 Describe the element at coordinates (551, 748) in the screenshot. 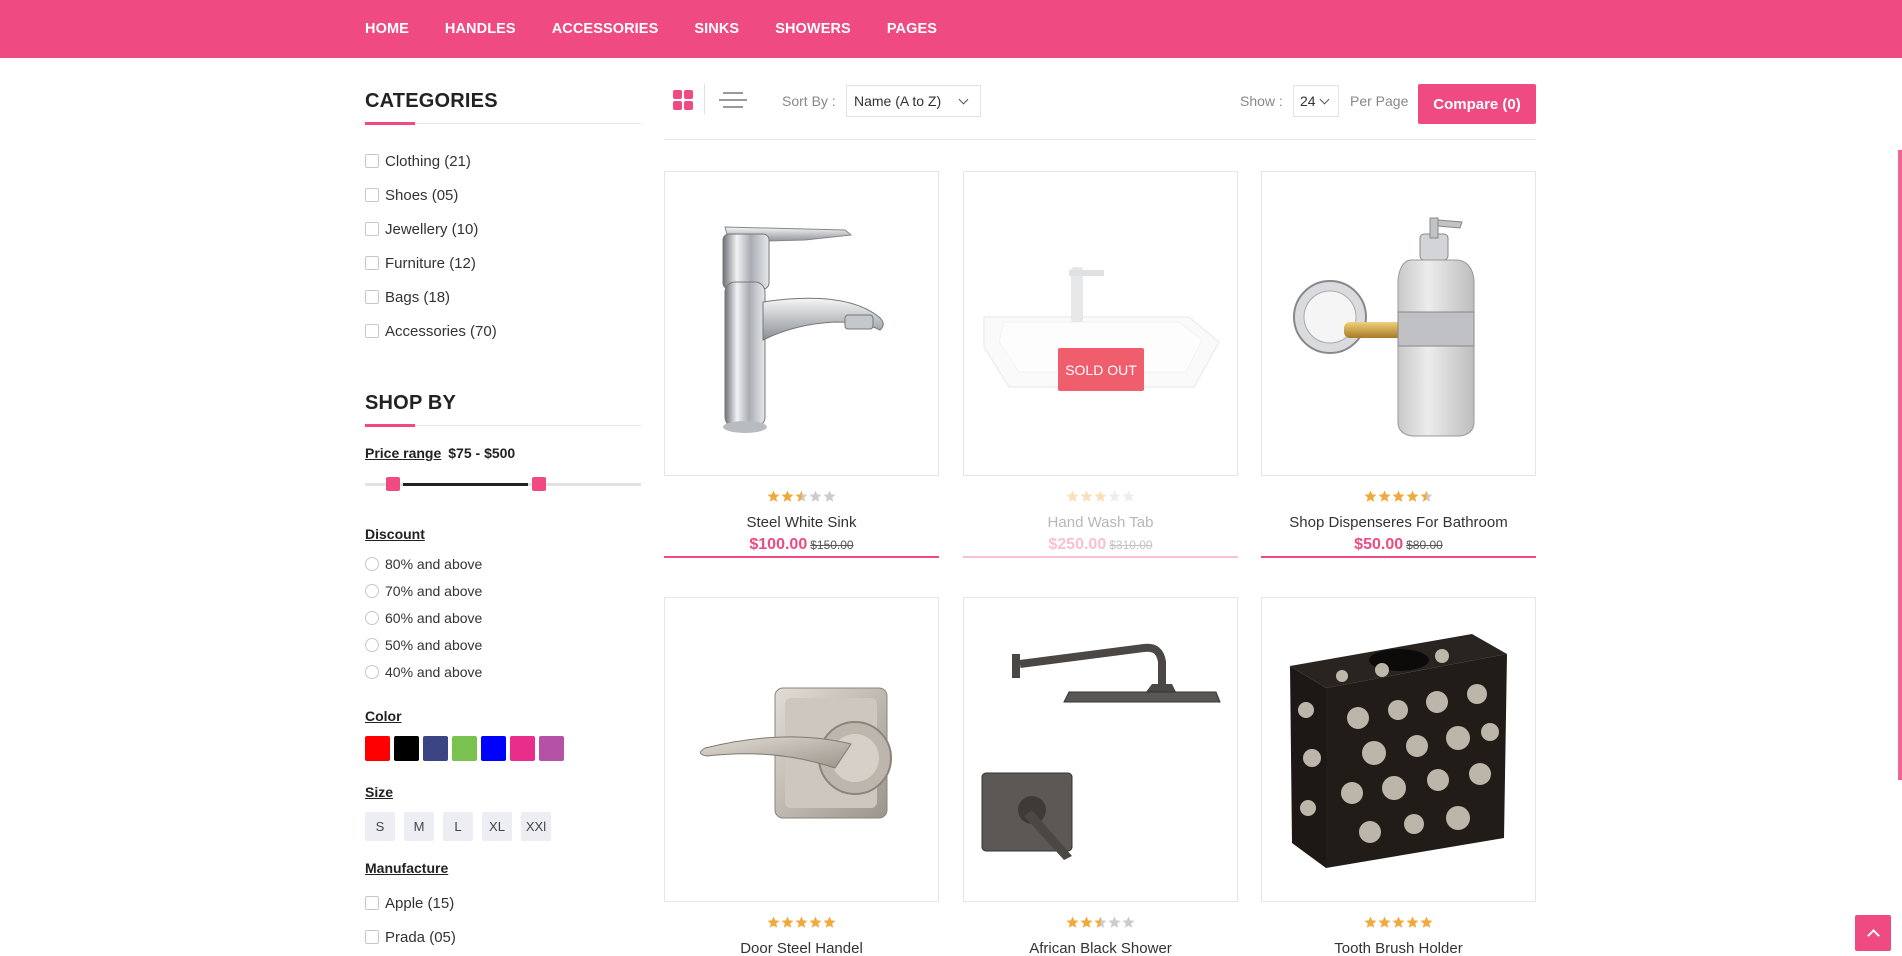

I see `color-swatch-purple` at that location.